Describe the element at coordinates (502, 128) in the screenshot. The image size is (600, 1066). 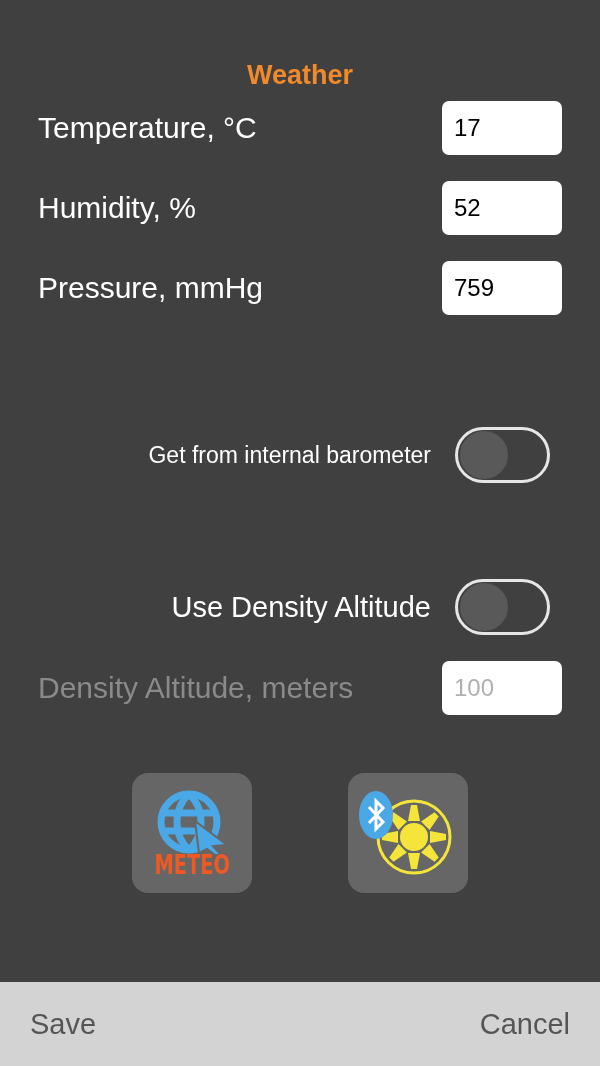
I see `input-field: 17` at that location.